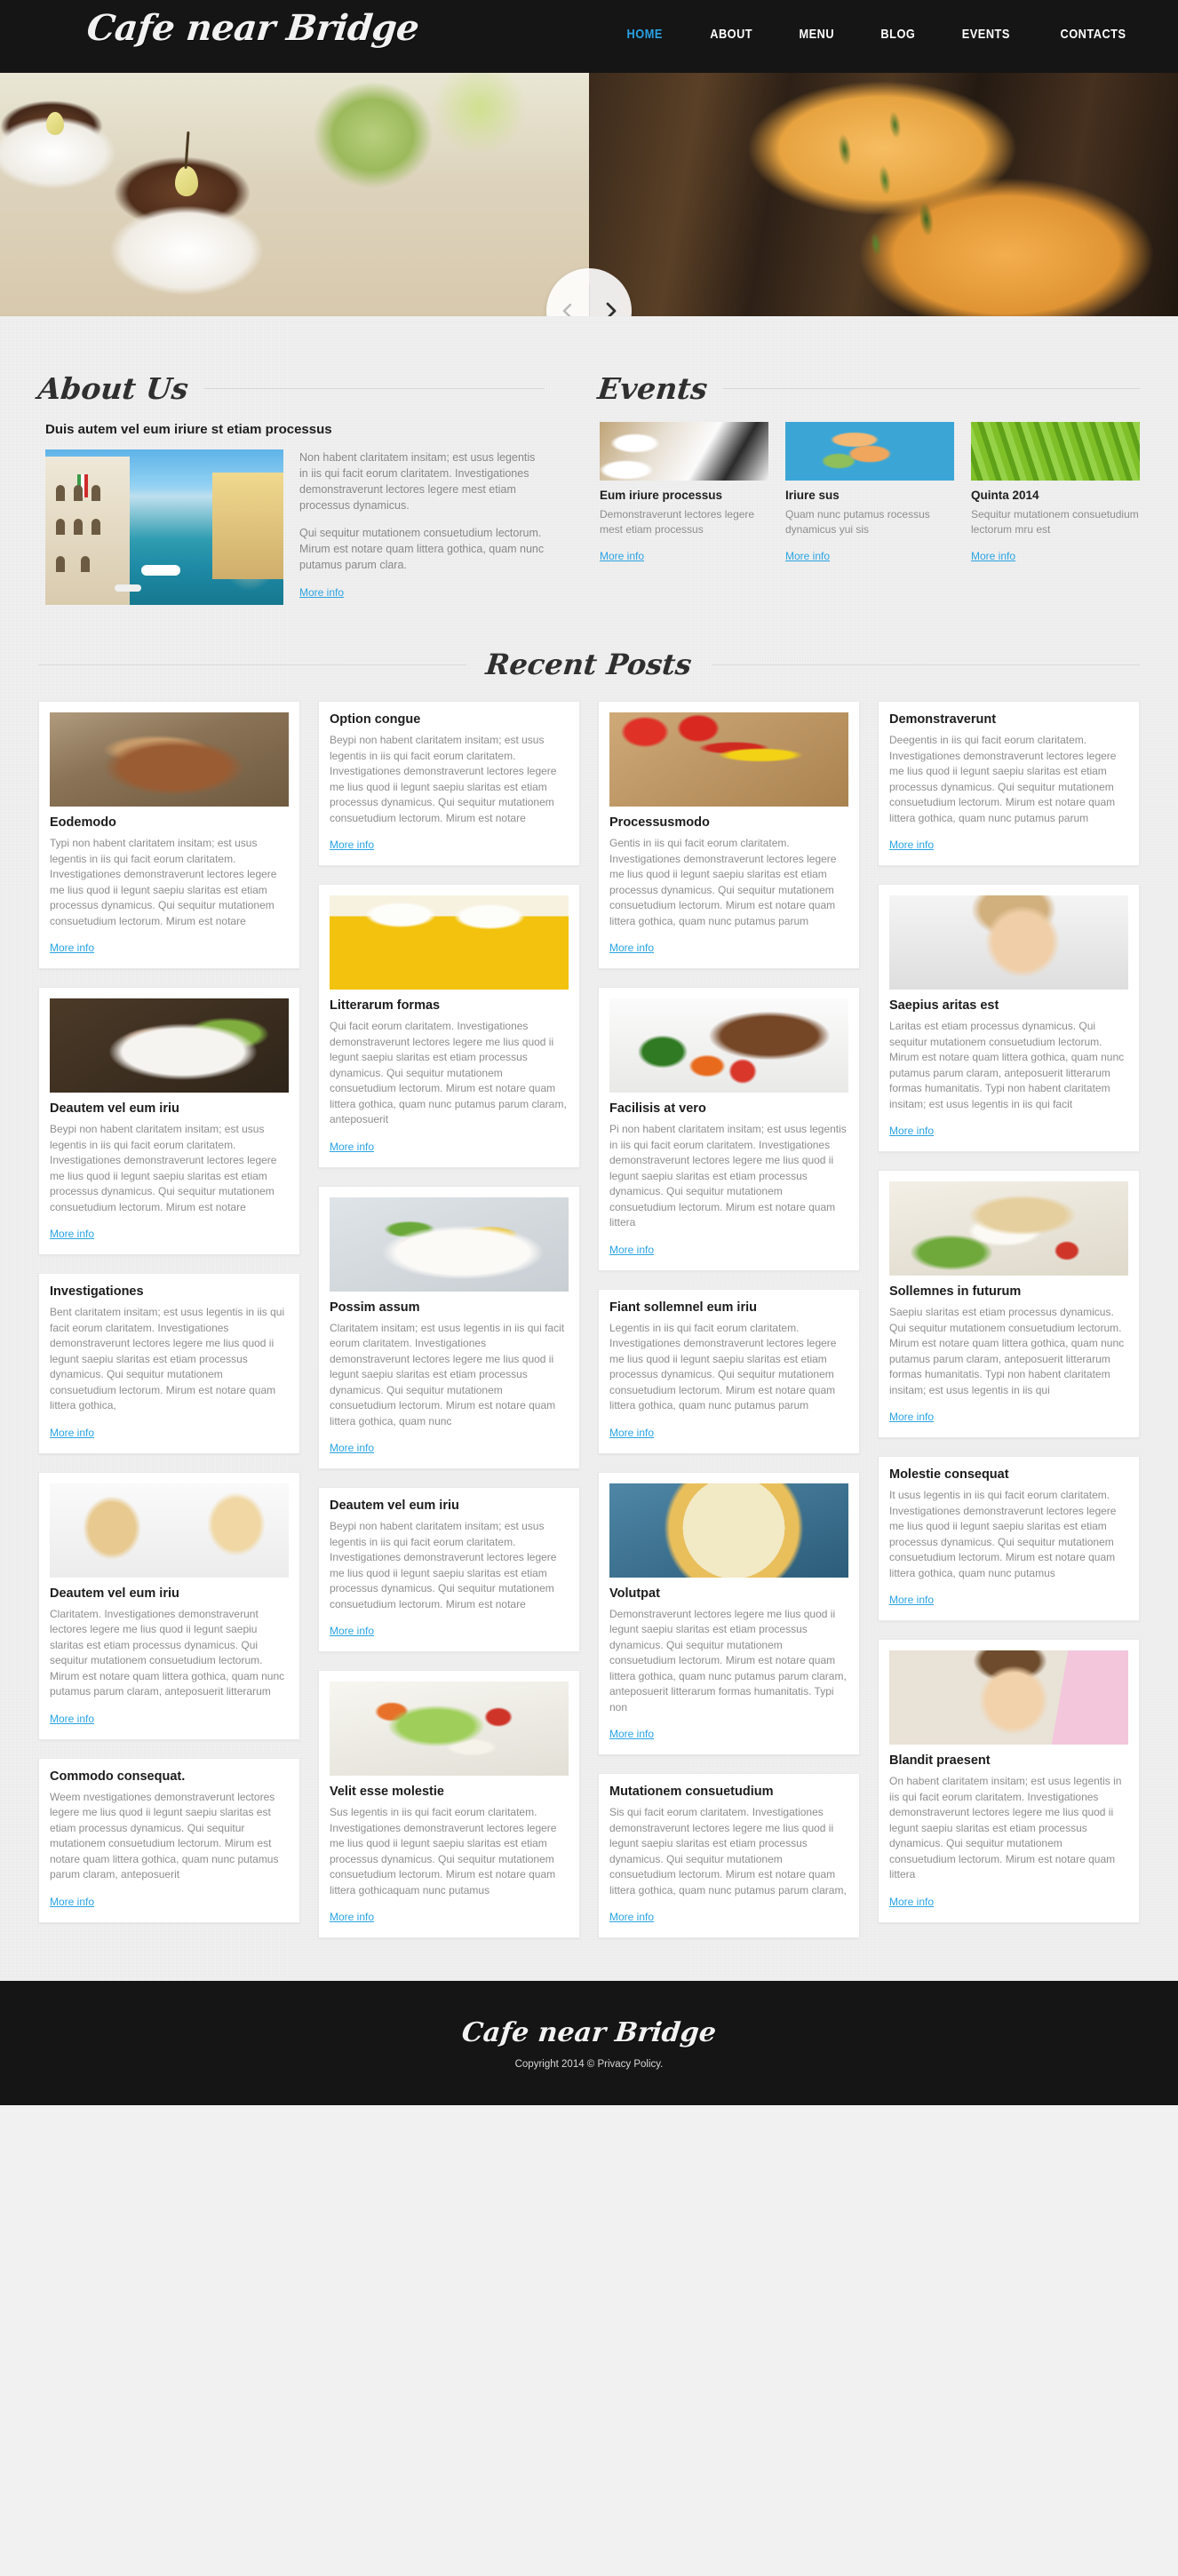 The width and height of the screenshot is (1178, 2576). What do you see at coordinates (589, 2032) in the screenshot?
I see `footer-logo: Cafe near Bridge` at bounding box center [589, 2032].